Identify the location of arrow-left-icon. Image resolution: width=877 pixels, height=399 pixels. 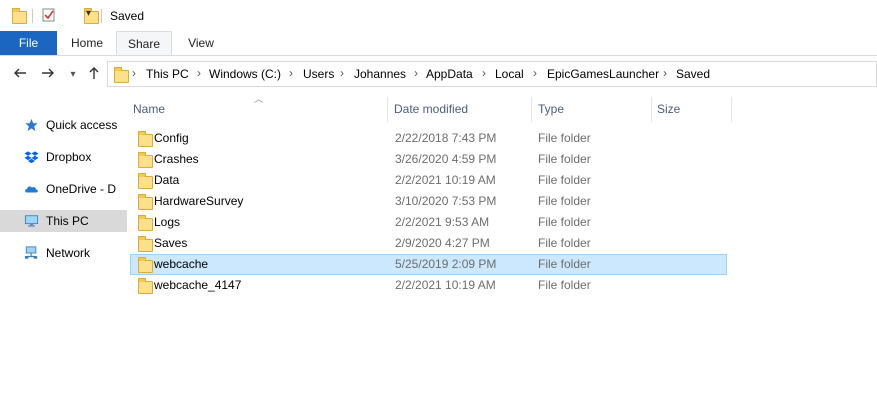
(20, 73).